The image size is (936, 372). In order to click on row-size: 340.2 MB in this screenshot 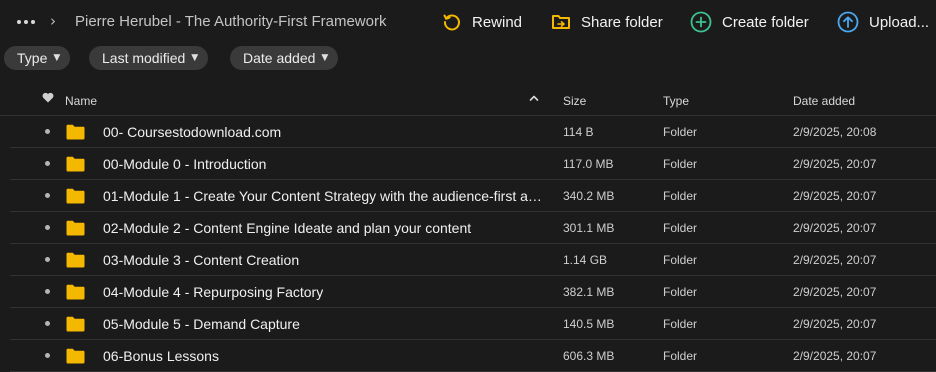, I will do `click(589, 196)`.